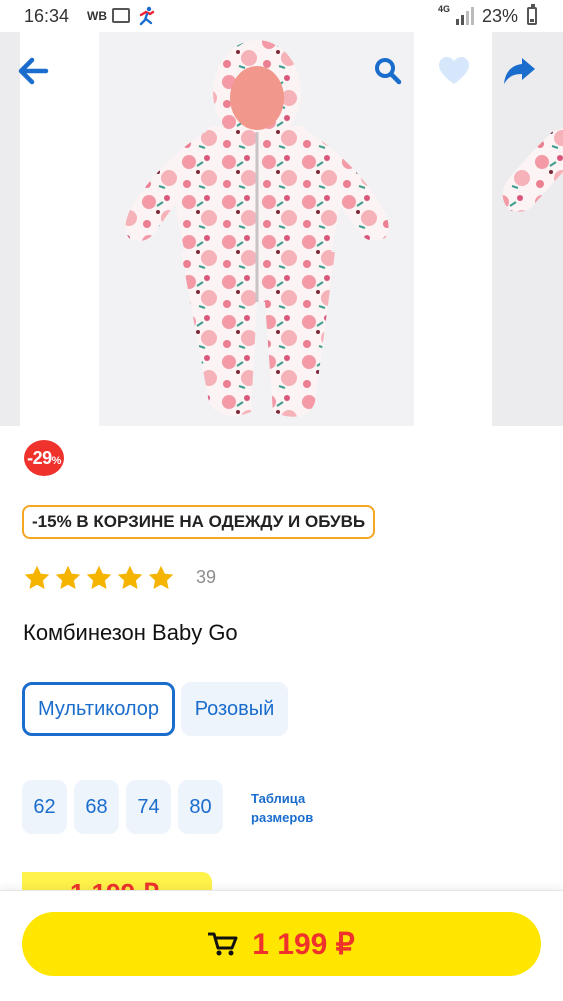 The height and width of the screenshot is (1001, 563). I want to click on heart-icon, so click(454, 71).